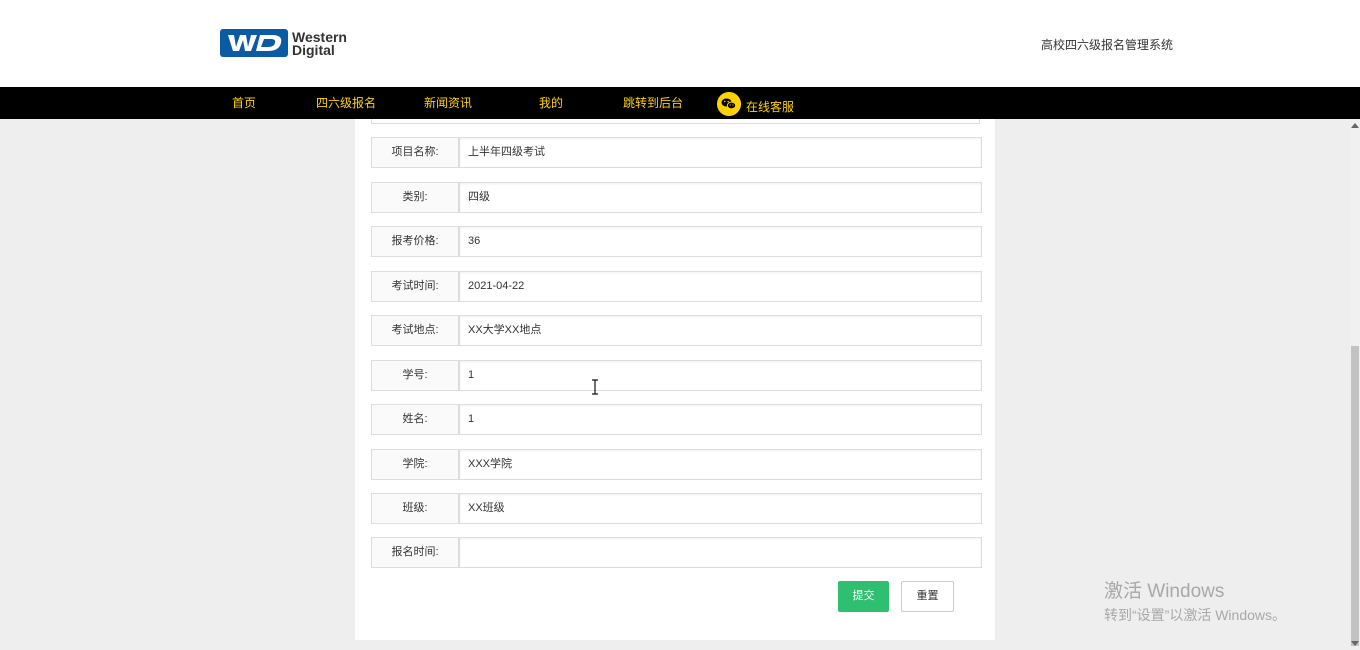 The image size is (1360, 650). I want to click on windows-activation-watermark: 激活 Windows 转到“设置”以激活 Windows。, so click(1195, 600).